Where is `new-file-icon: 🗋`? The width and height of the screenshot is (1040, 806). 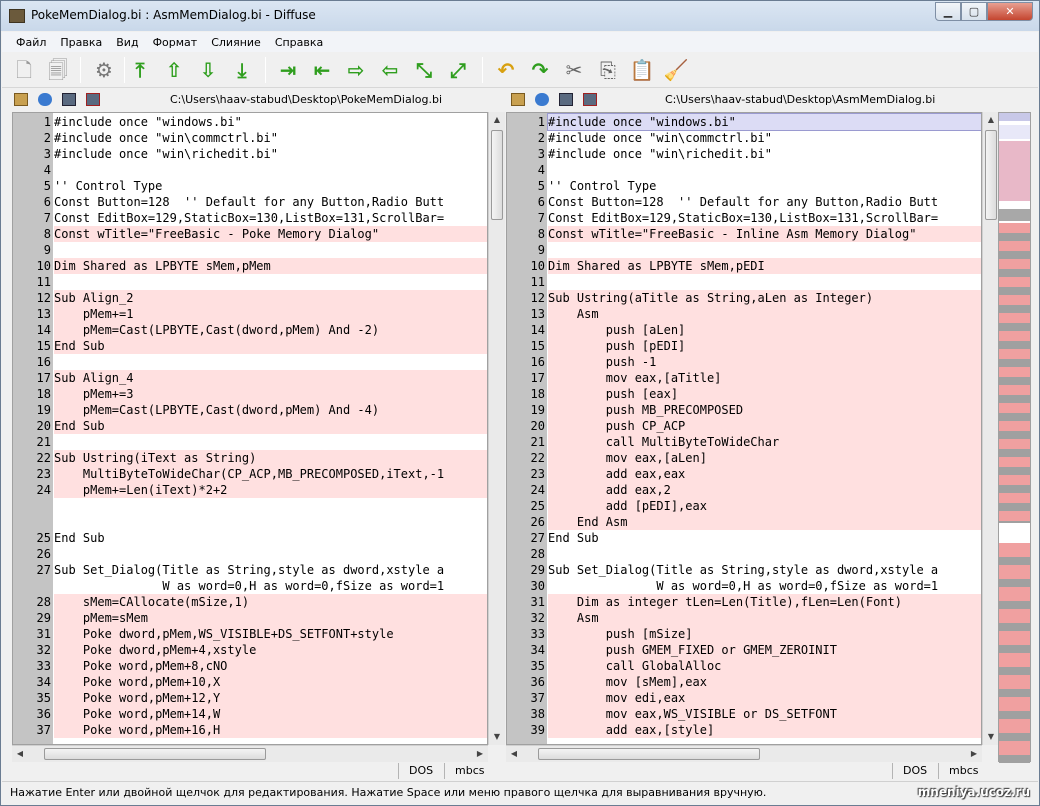
new-file-icon: 🗋 is located at coordinates (24, 70).